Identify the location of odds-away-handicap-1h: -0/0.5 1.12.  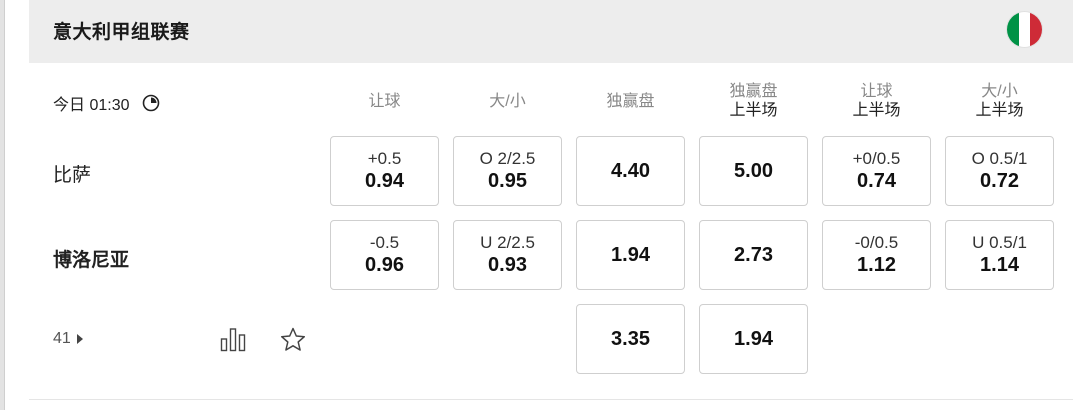
(876, 255).